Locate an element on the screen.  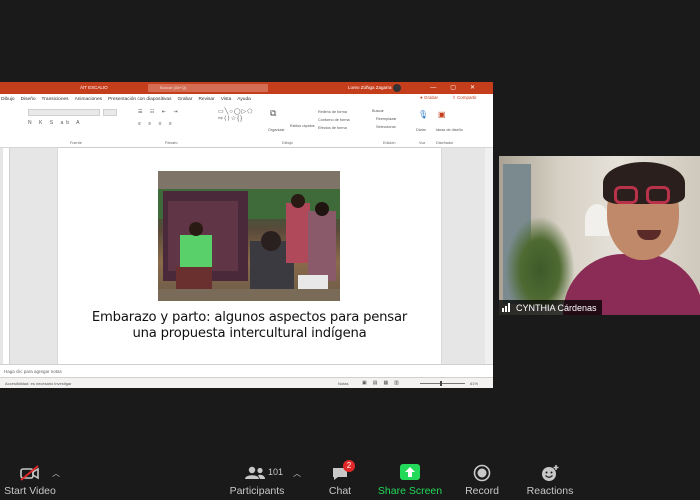
zoom-slider-thumb is located at coordinates (441, 383).